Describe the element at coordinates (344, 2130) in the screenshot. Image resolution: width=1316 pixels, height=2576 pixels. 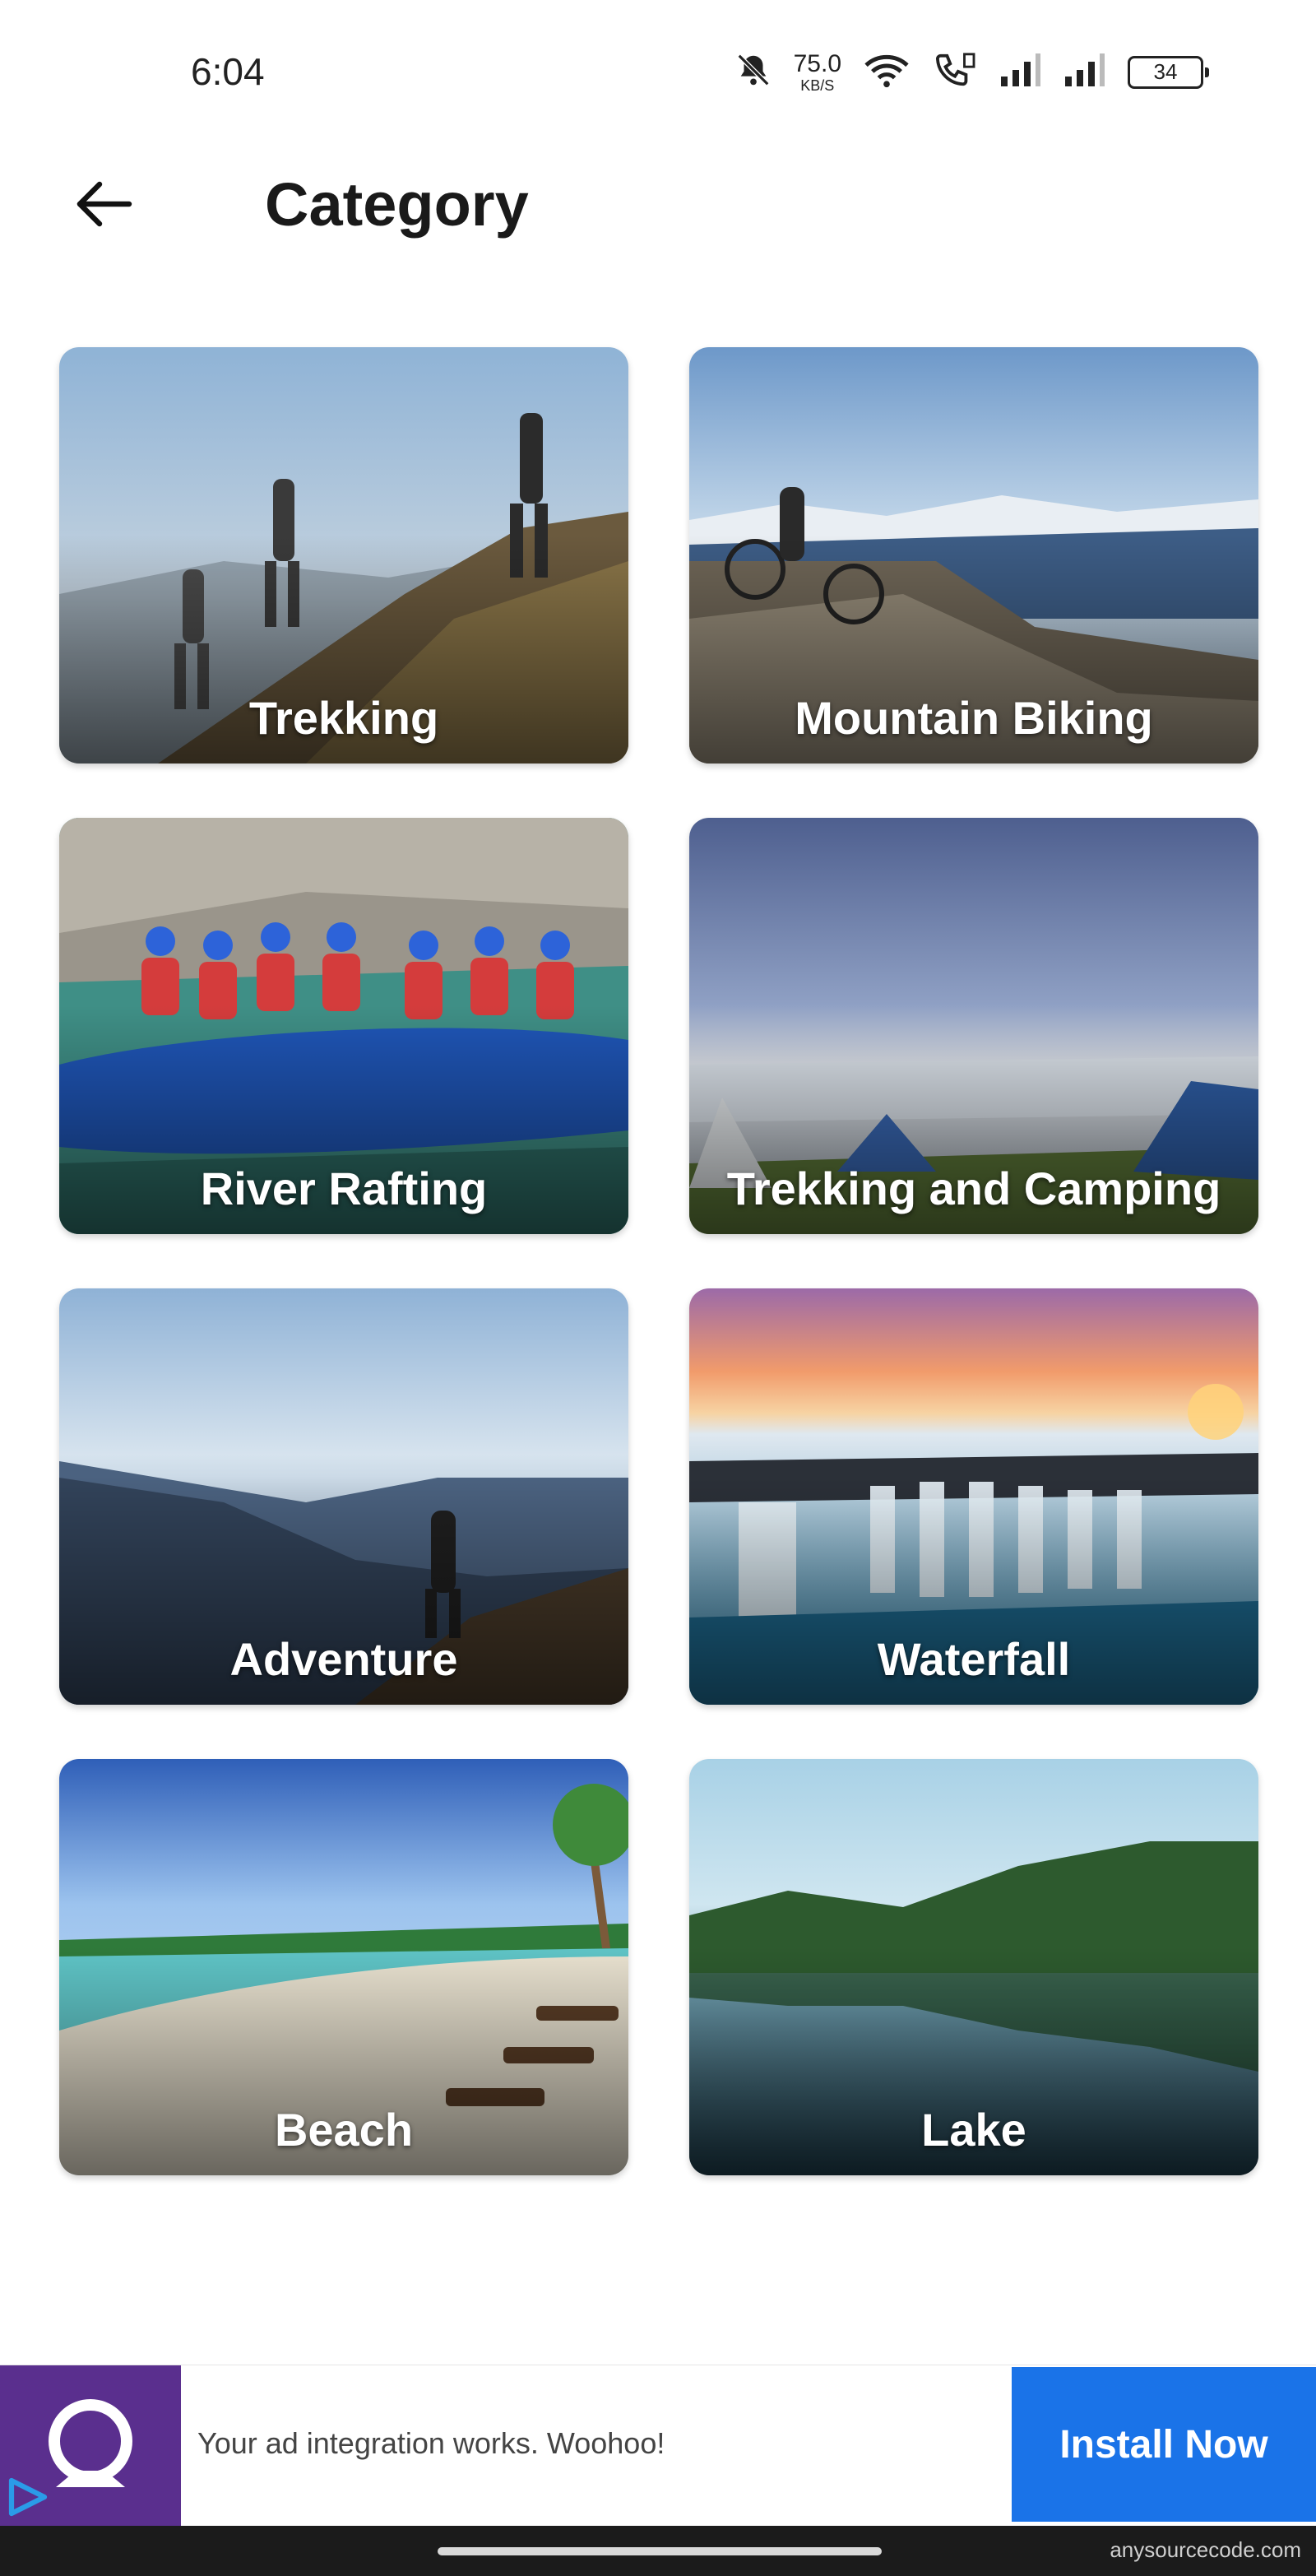
I see `category-label: Beach` at that location.